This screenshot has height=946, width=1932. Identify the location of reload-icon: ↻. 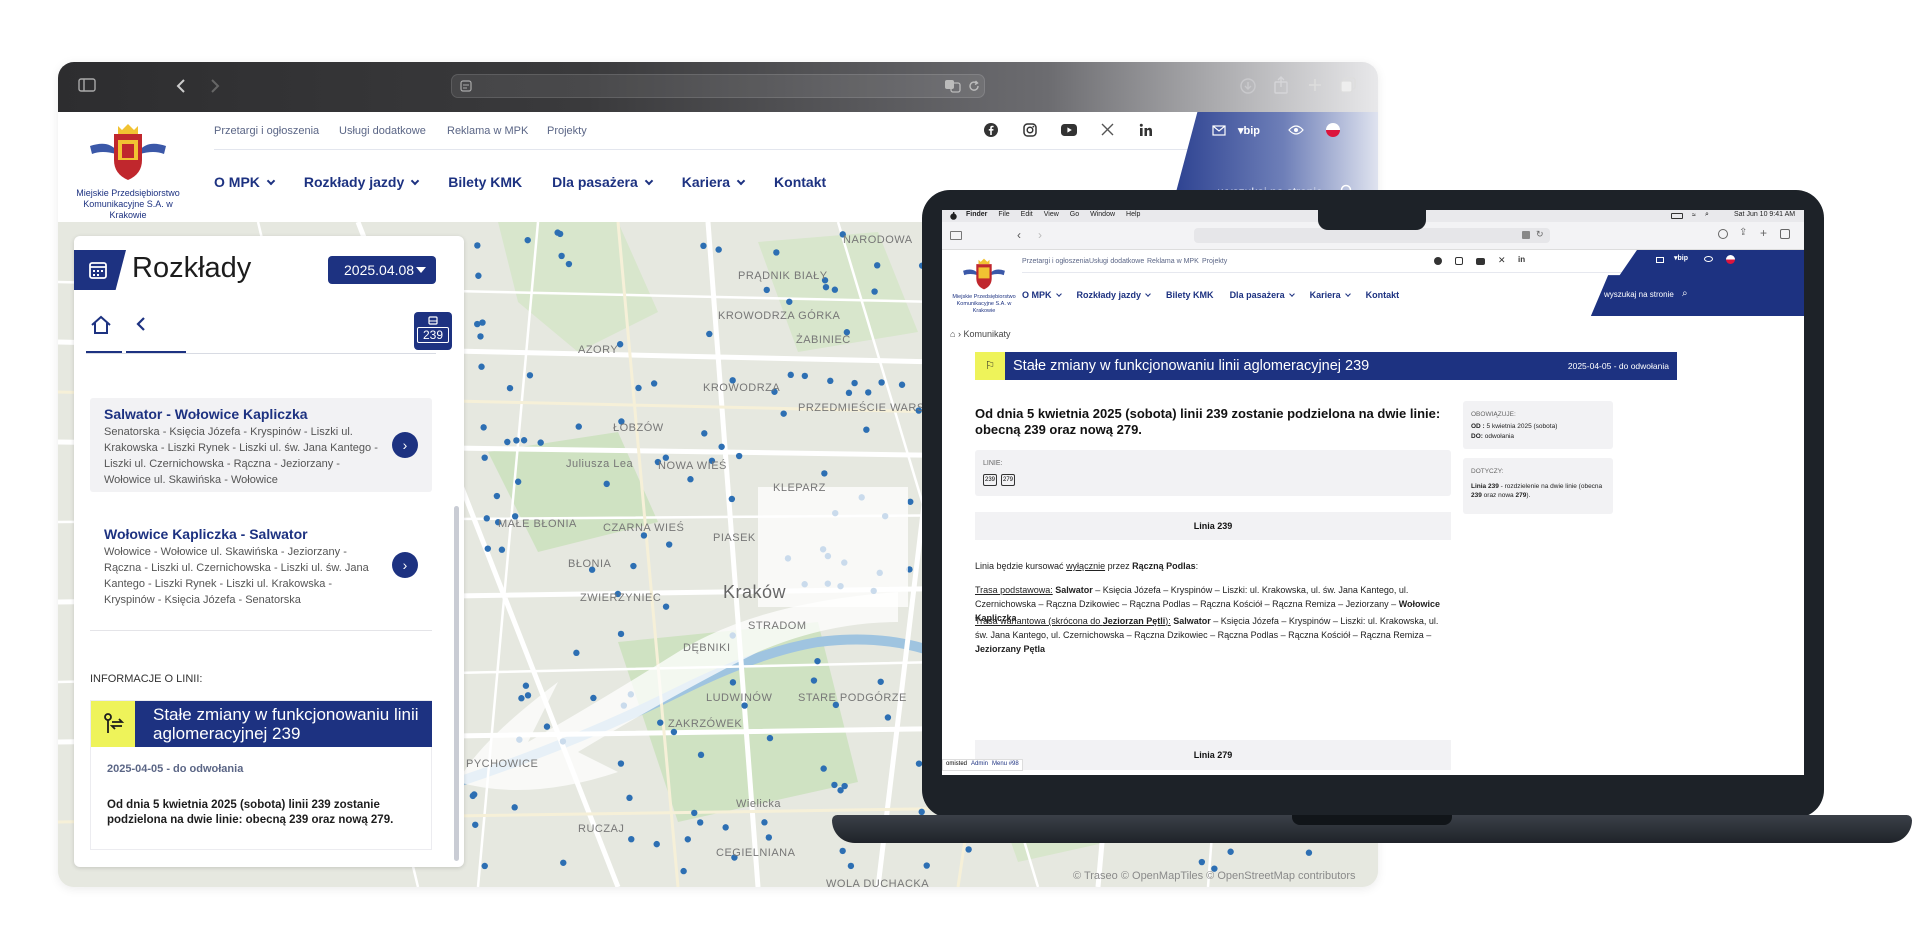
(1540, 234).